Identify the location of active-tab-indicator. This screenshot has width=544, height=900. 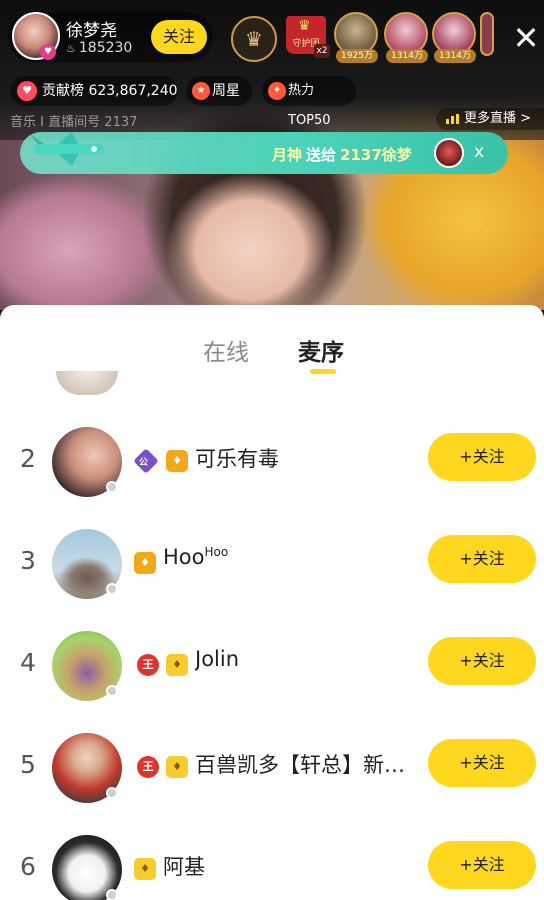
(323, 371).